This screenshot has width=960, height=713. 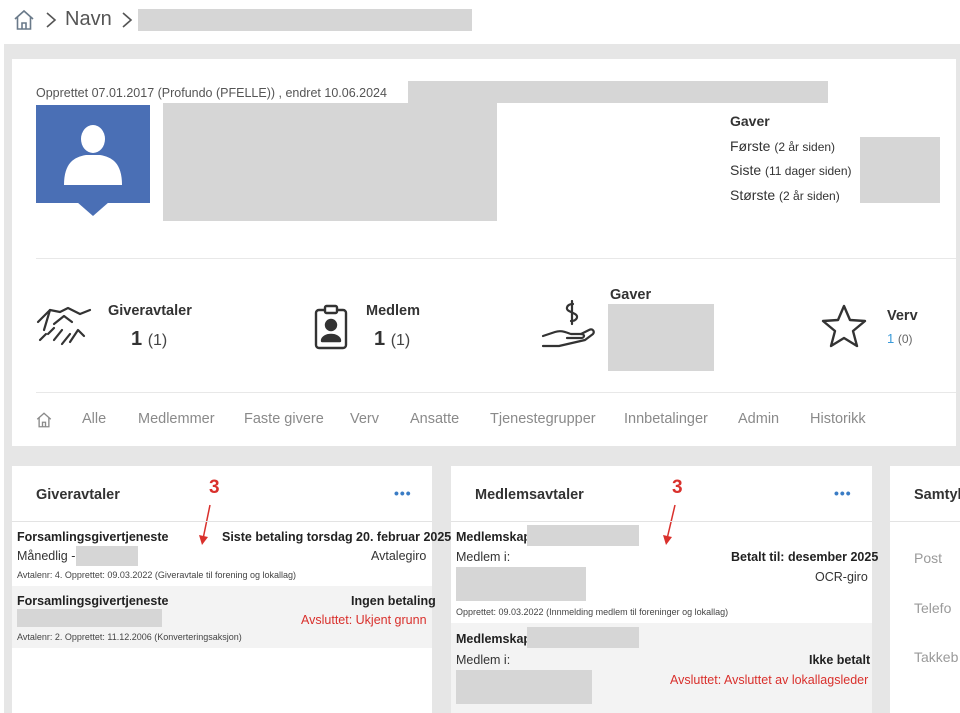 What do you see at coordinates (44, 420) in the screenshot?
I see `tab-home-icon` at bounding box center [44, 420].